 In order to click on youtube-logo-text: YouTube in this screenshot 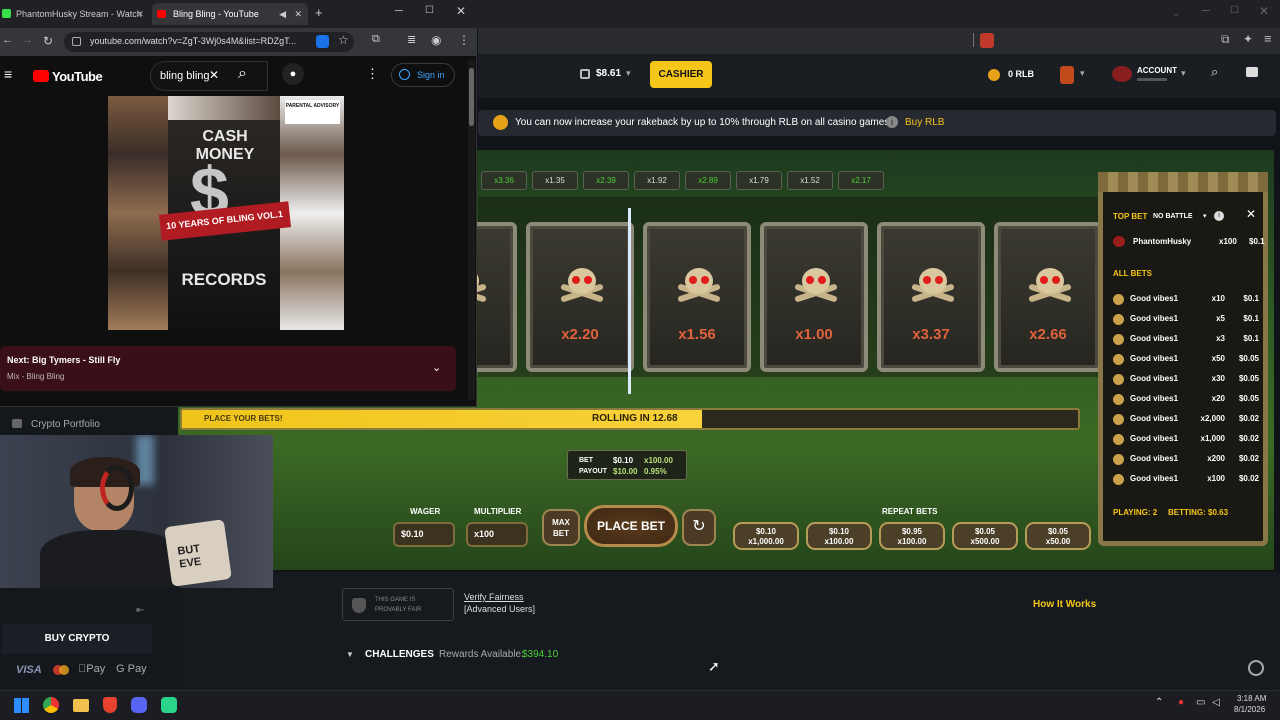, I will do `click(77, 76)`.